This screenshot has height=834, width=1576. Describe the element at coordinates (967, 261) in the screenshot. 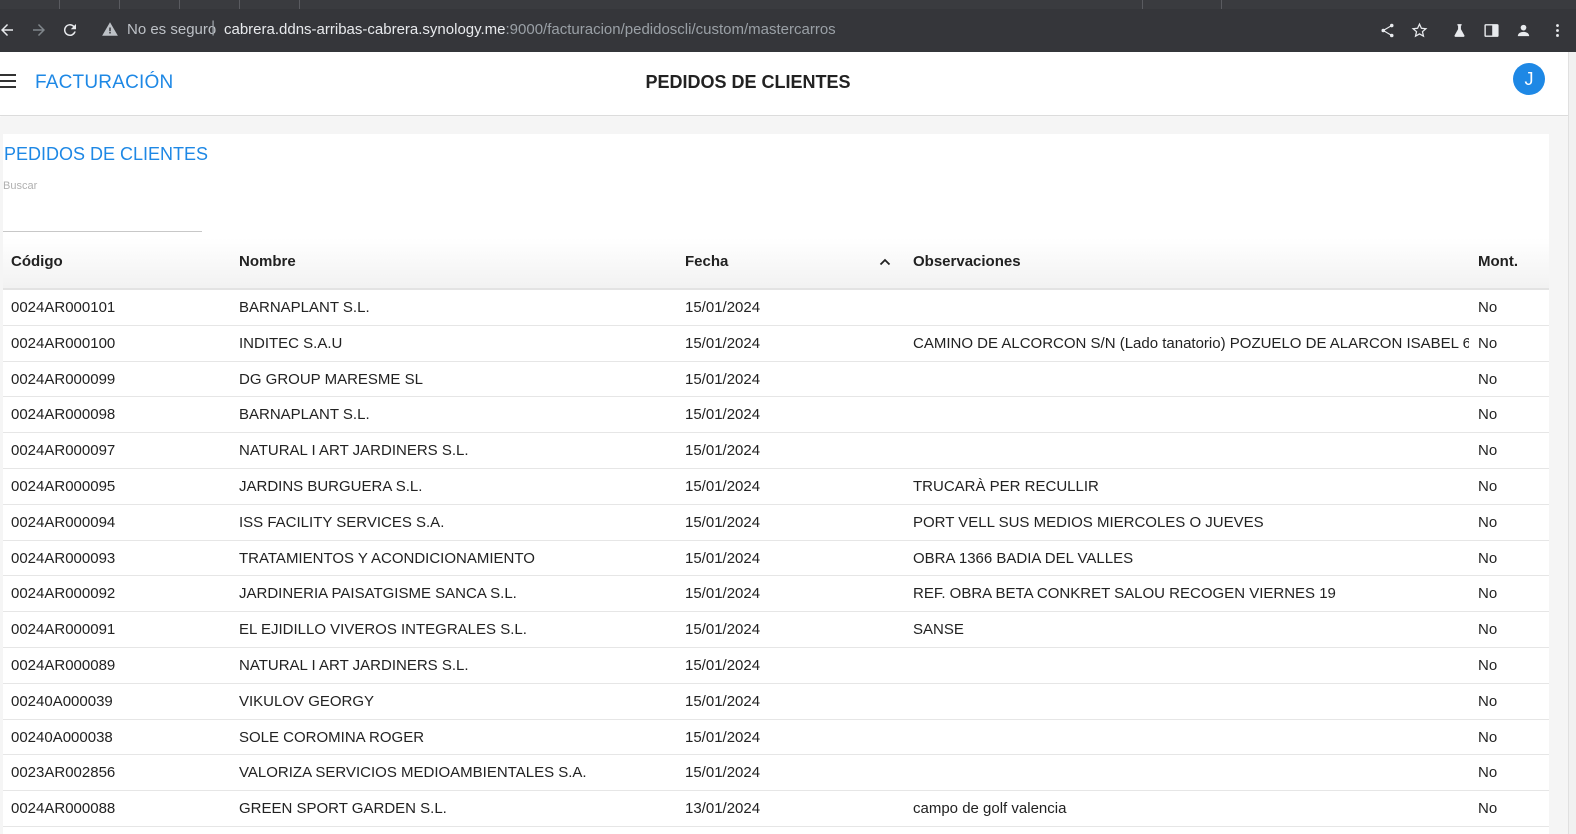

I see `column-header-observaciones: Observaciones` at that location.